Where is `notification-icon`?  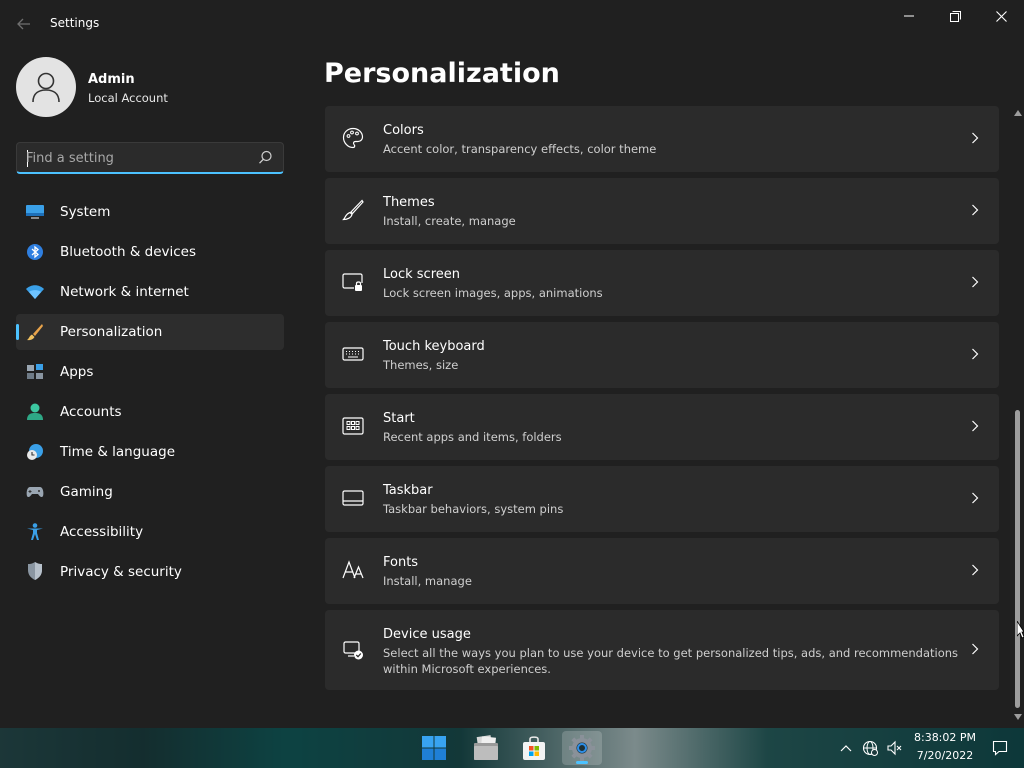 notification-icon is located at coordinates (1000, 748).